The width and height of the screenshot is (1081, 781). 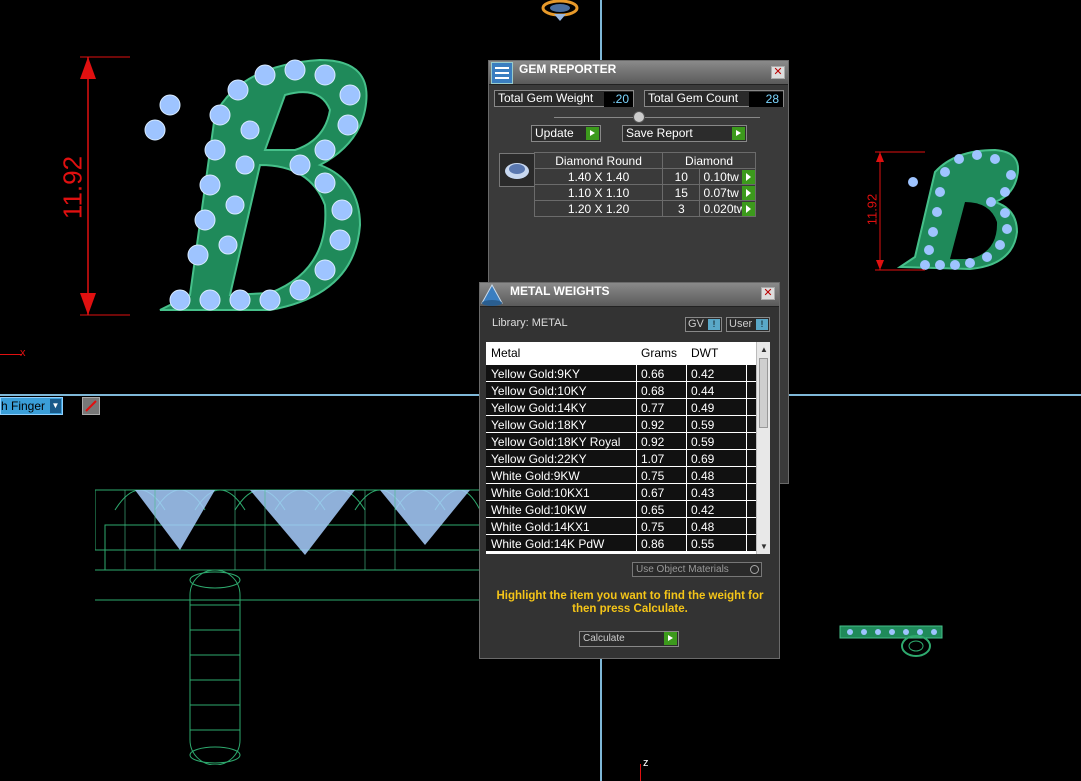 I want to click on ring-top-view-model, so click(x=891, y=640).